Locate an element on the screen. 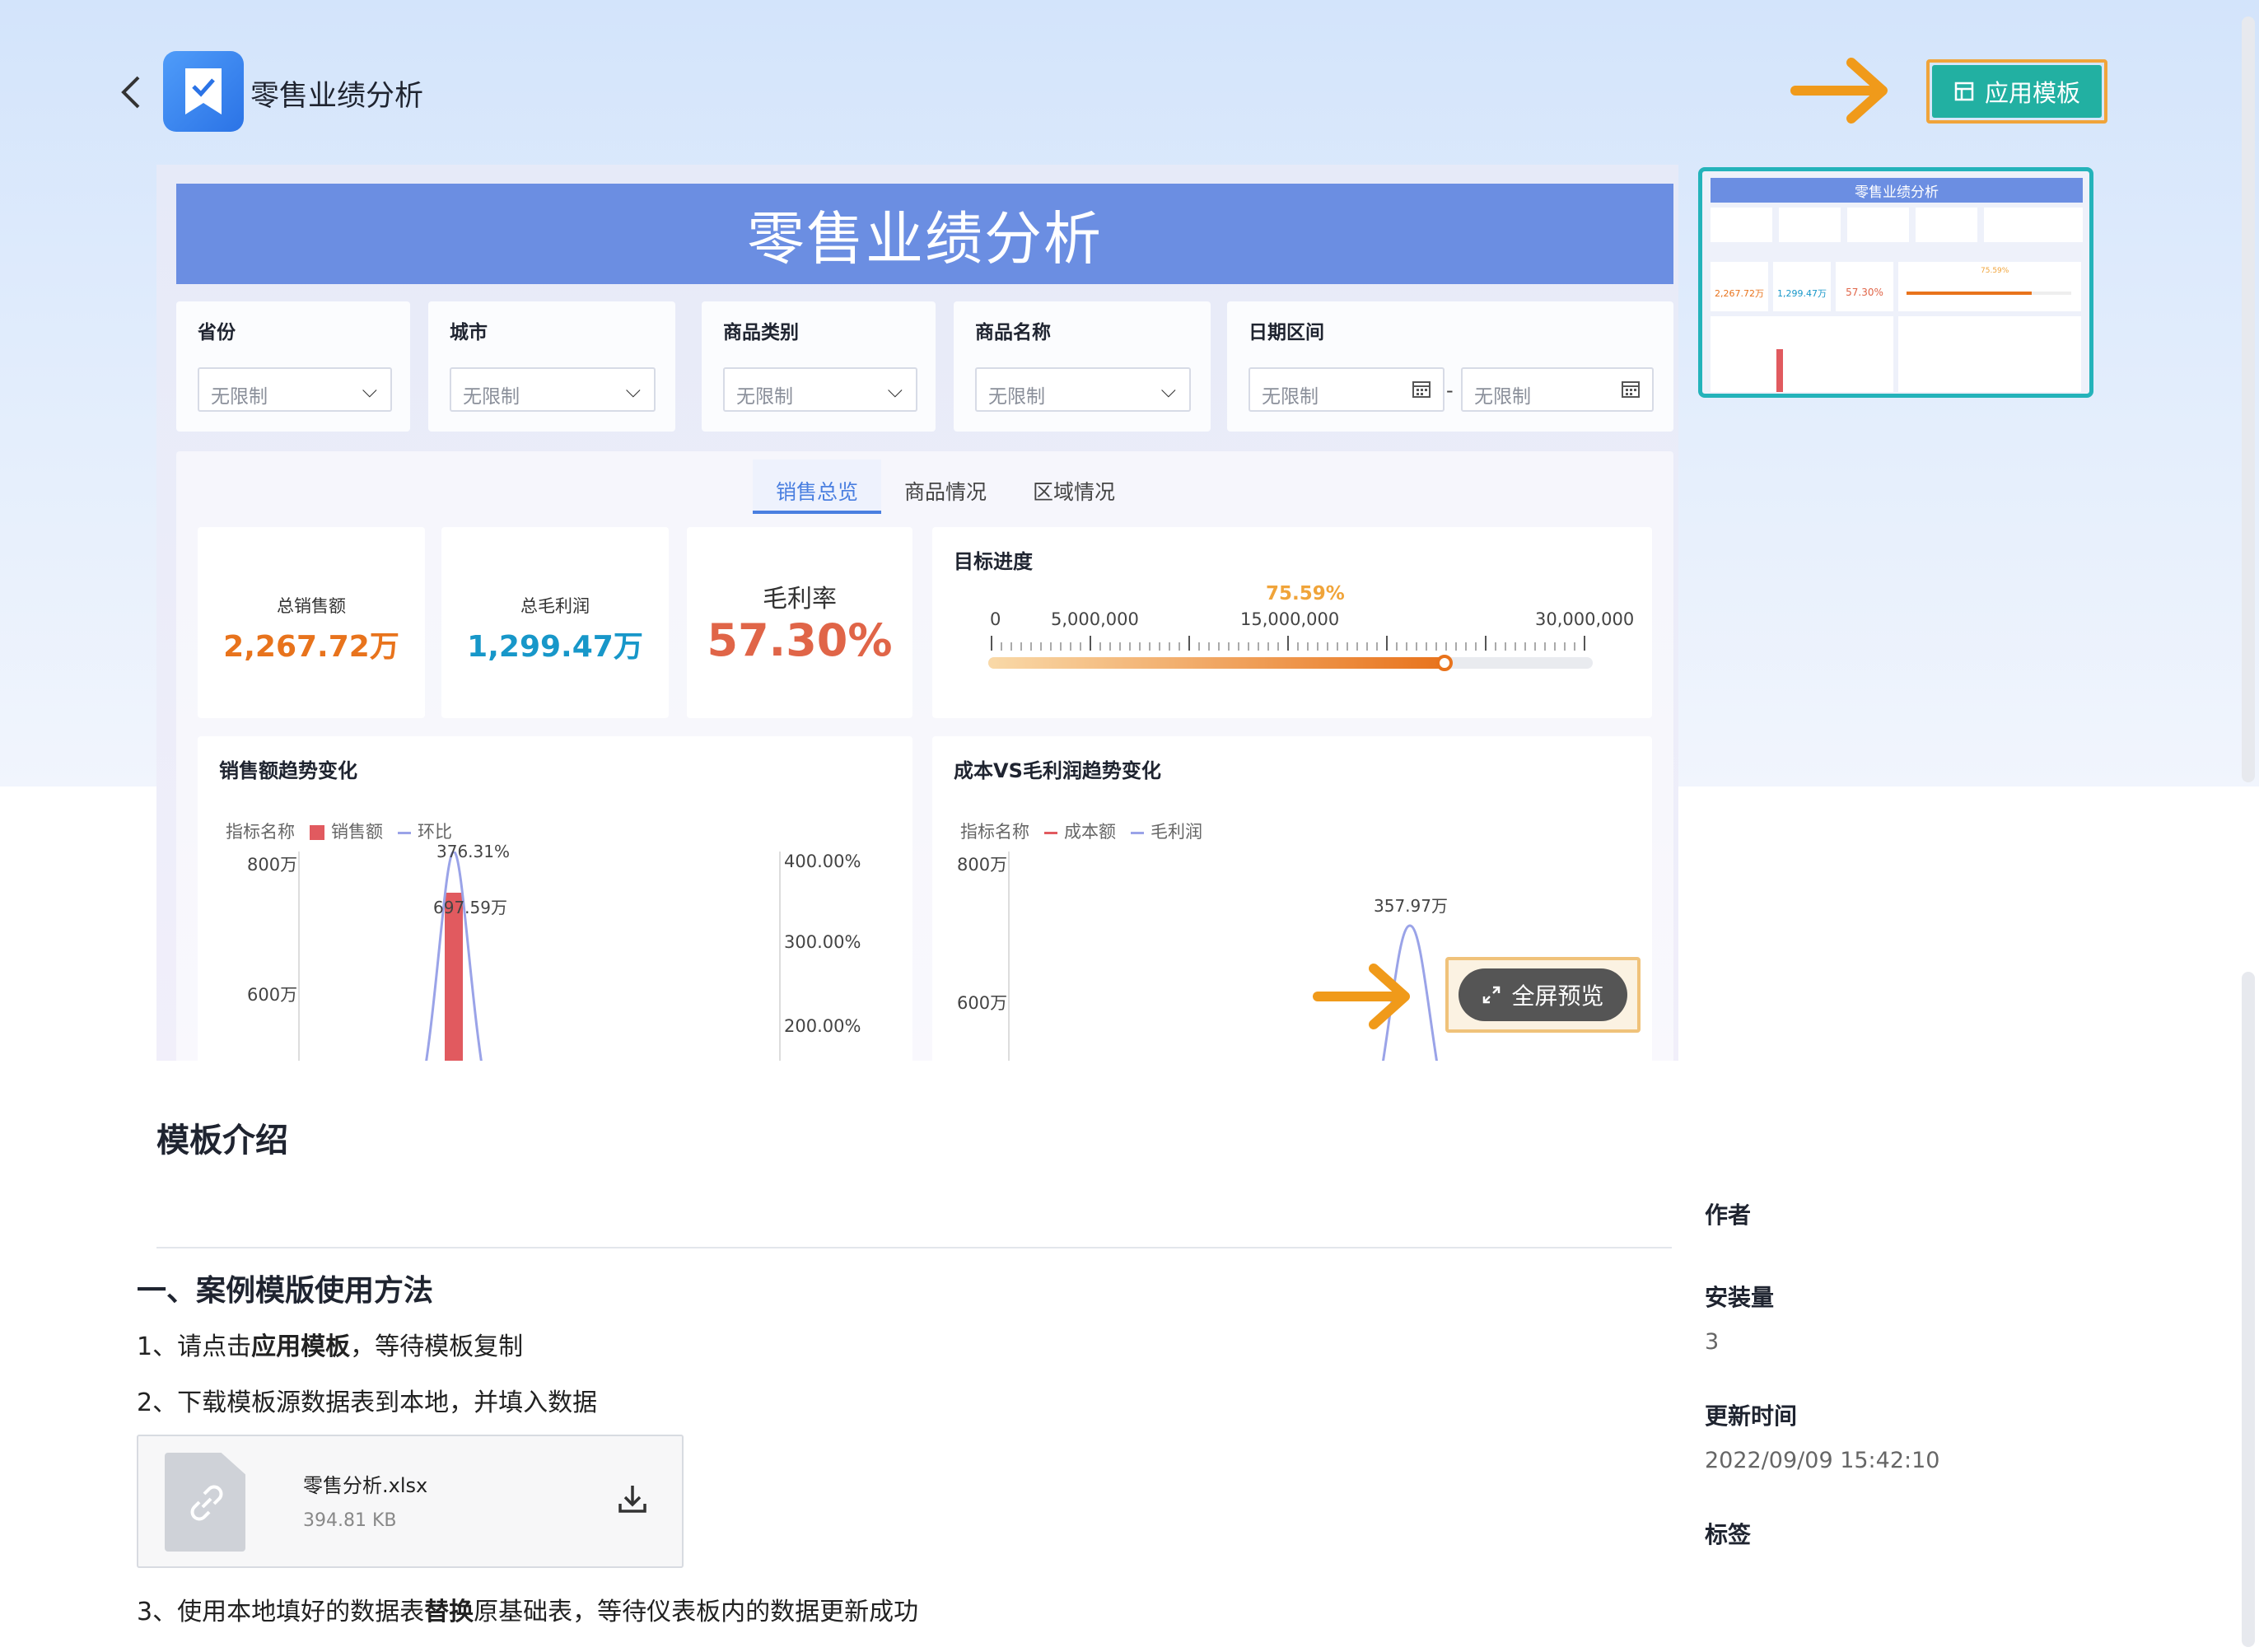  kpi-value: 1,299.47万 is located at coordinates (555, 647).